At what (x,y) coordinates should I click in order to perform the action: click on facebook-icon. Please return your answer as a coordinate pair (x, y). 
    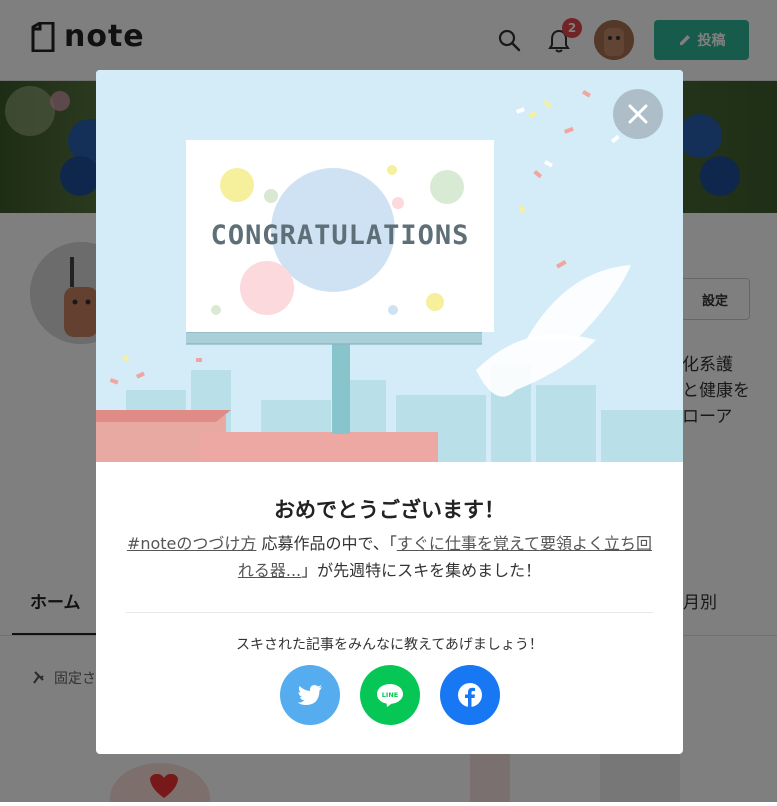
    Looking at the image, I should click on (470, 695).